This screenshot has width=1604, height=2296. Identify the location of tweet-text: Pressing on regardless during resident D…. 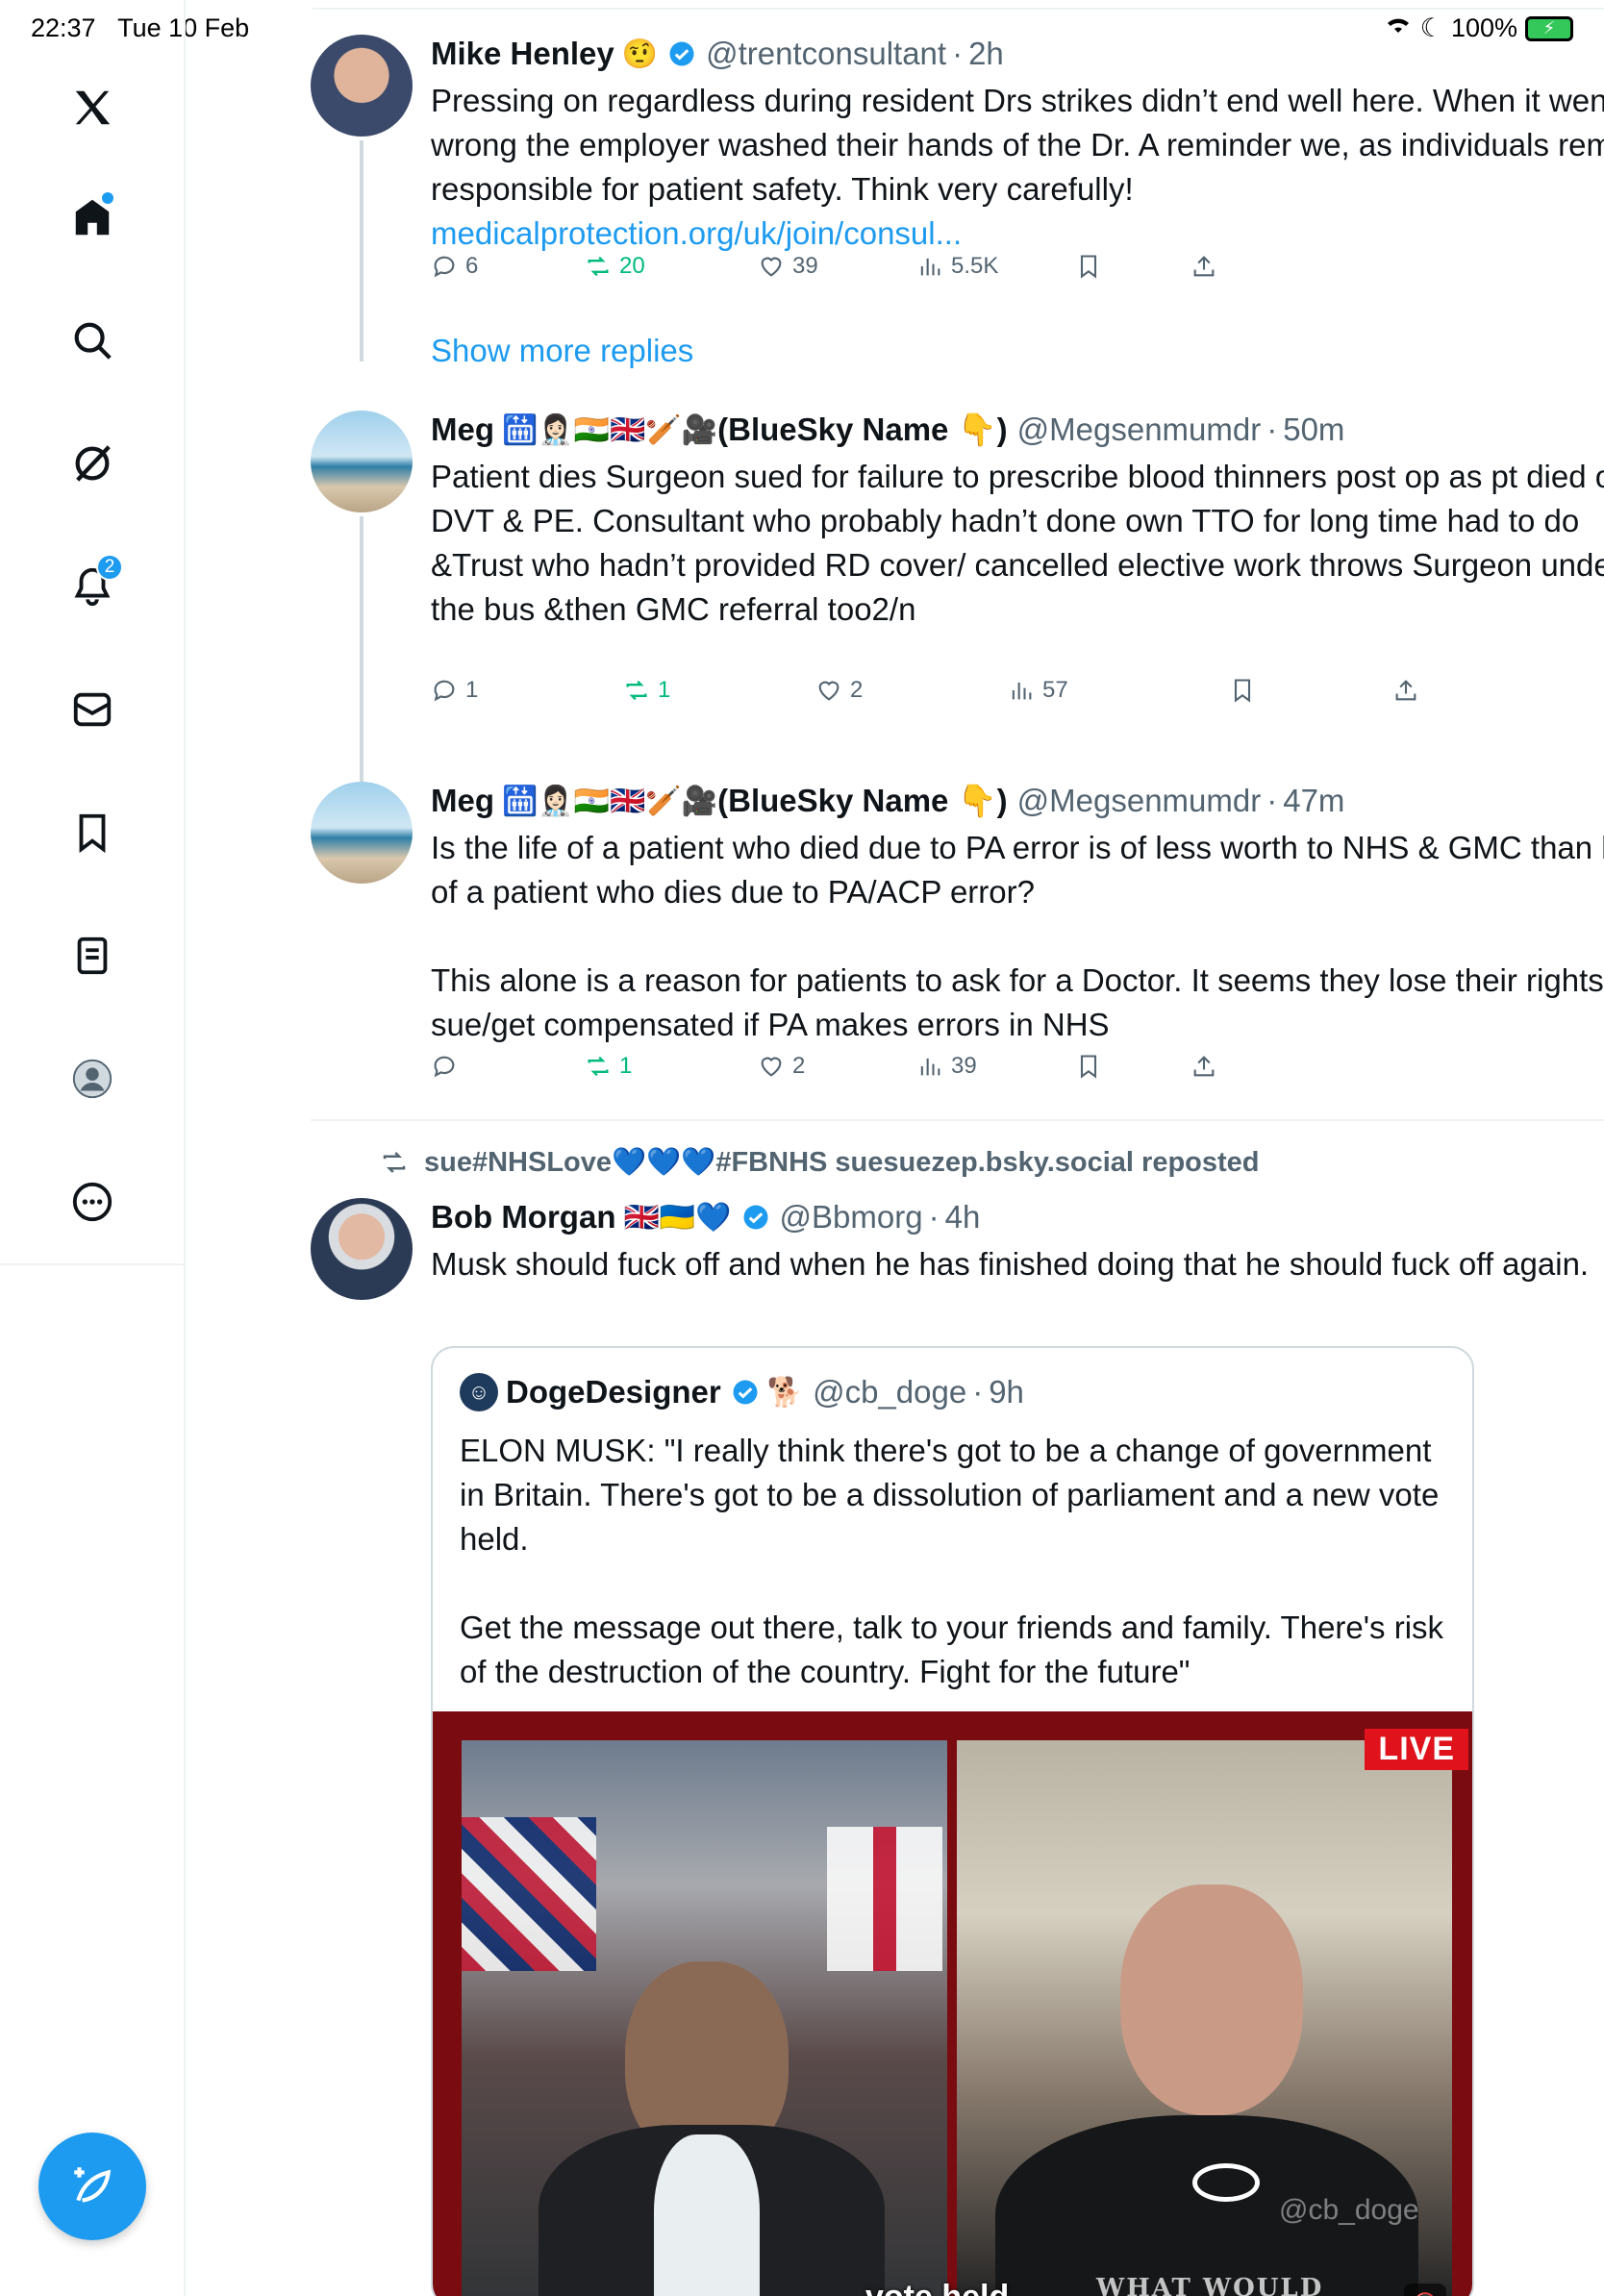
(1017, 167).